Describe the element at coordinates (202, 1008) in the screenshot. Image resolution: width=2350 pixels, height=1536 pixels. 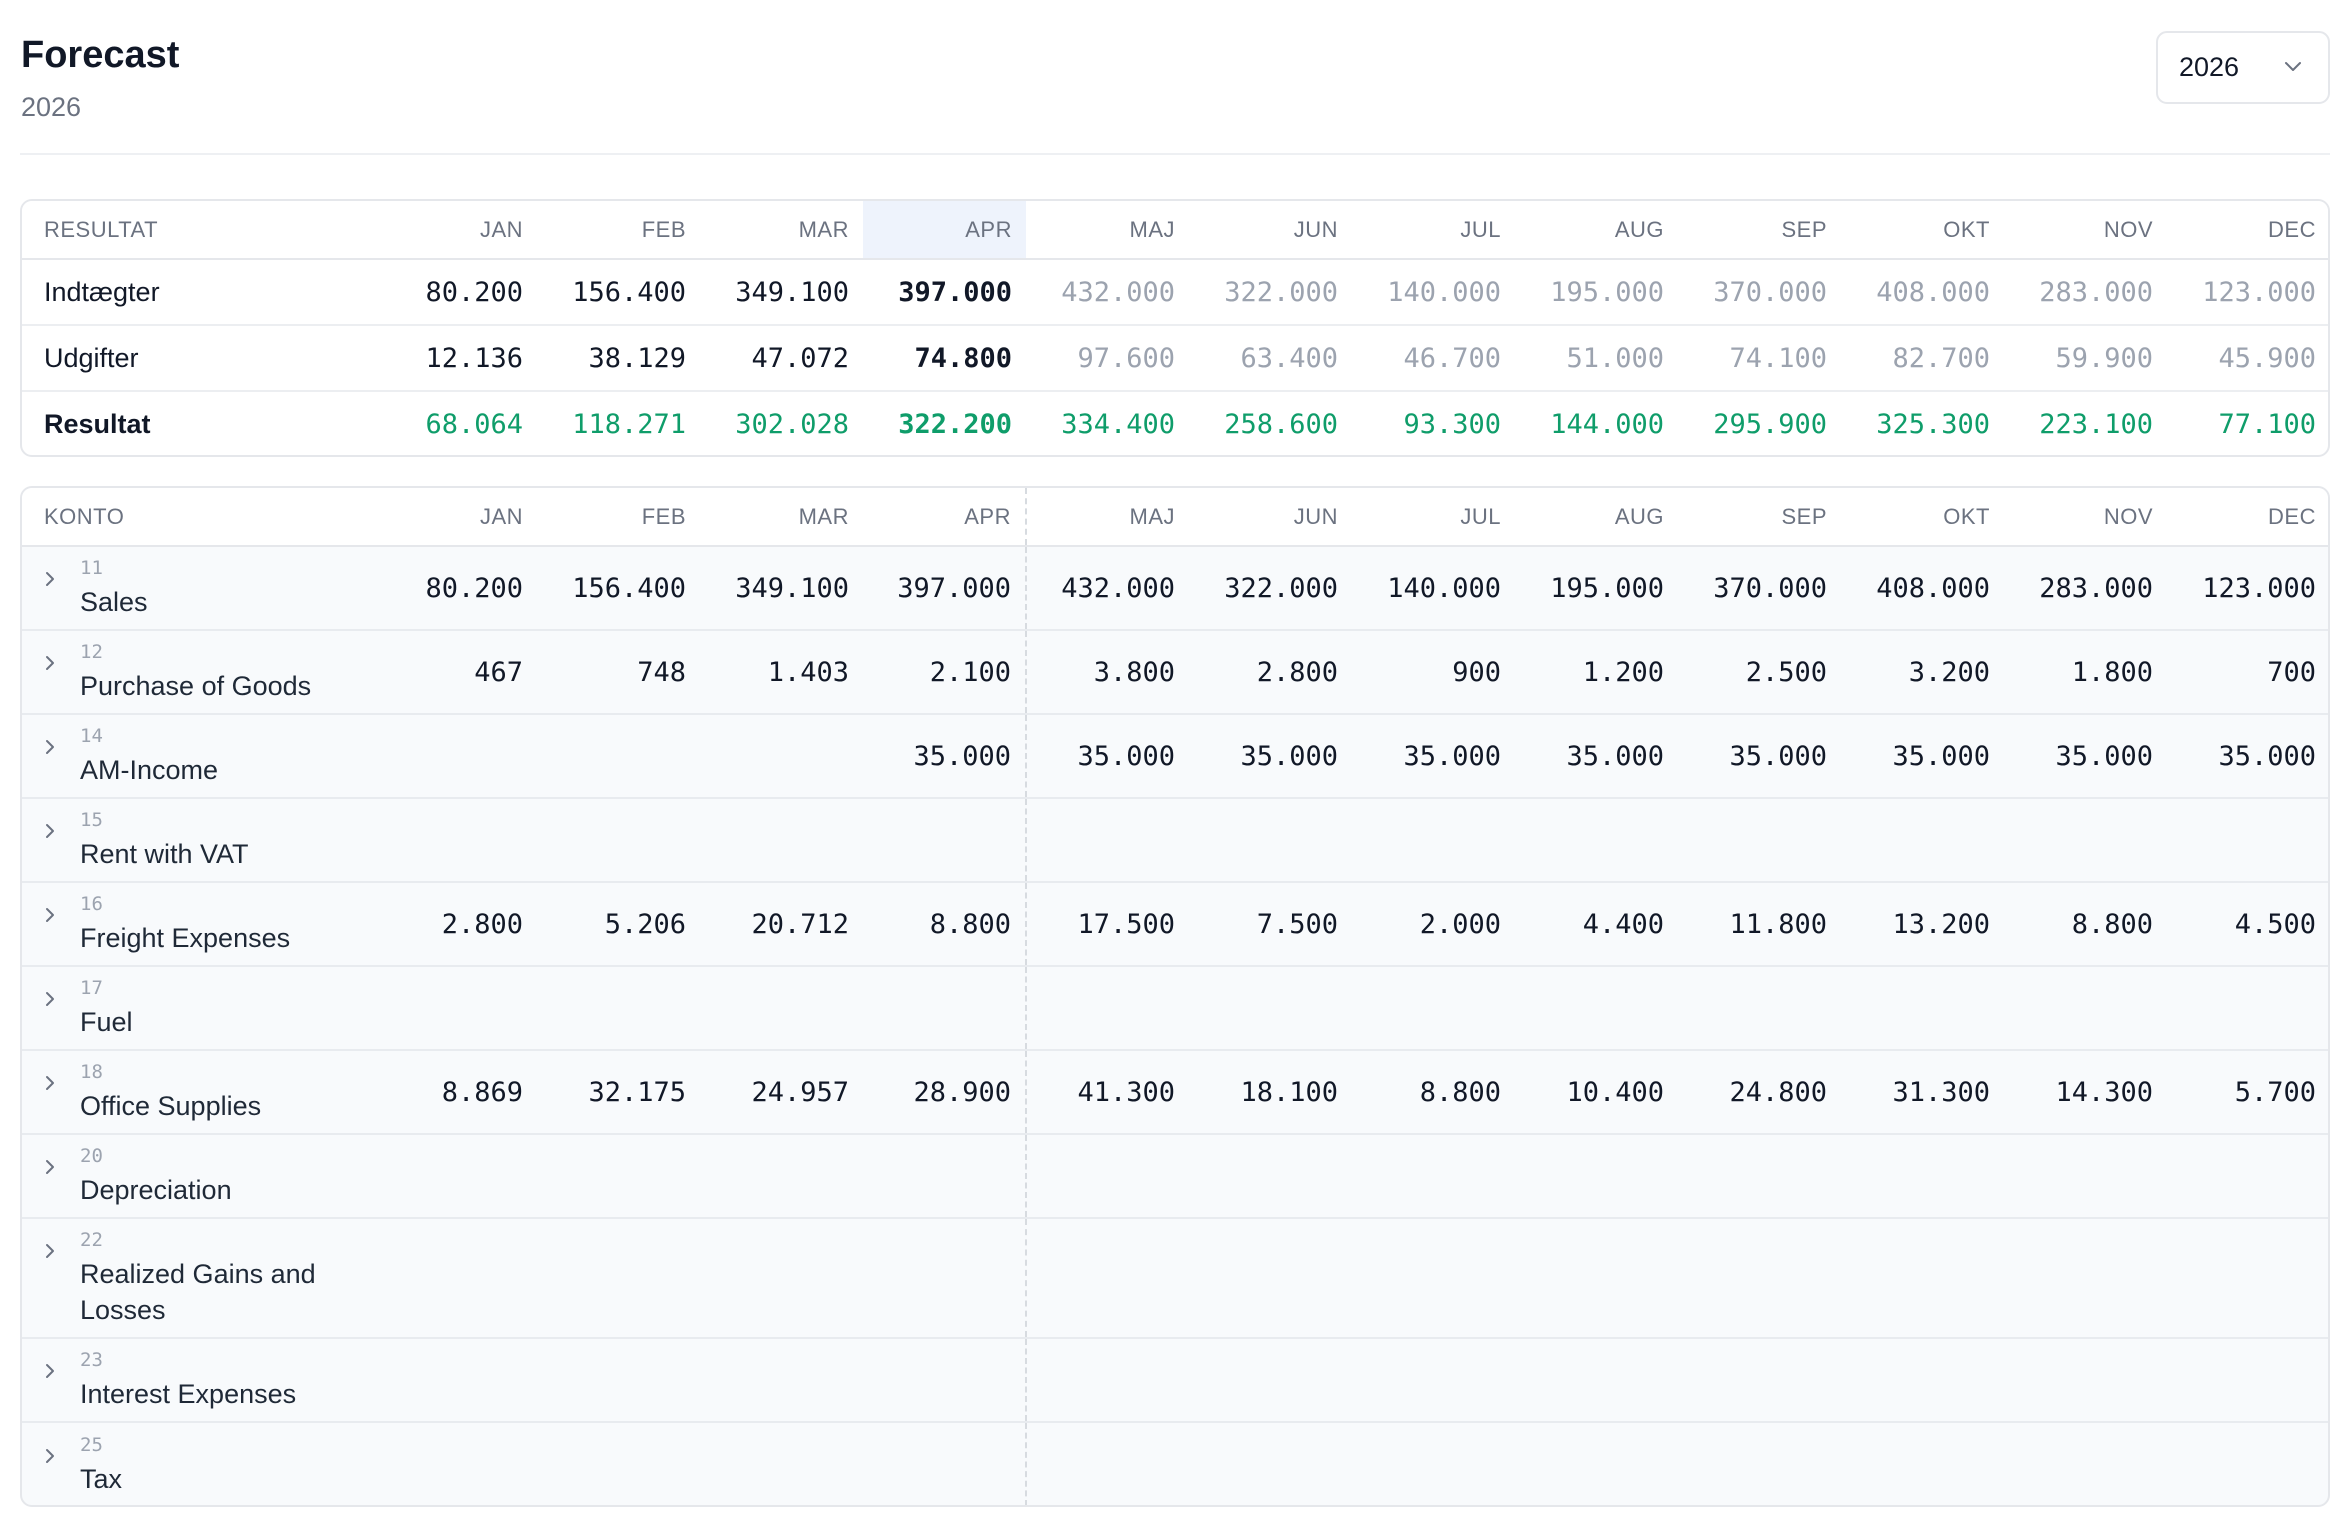
I see `account-label: 17 Fuel` at that location.